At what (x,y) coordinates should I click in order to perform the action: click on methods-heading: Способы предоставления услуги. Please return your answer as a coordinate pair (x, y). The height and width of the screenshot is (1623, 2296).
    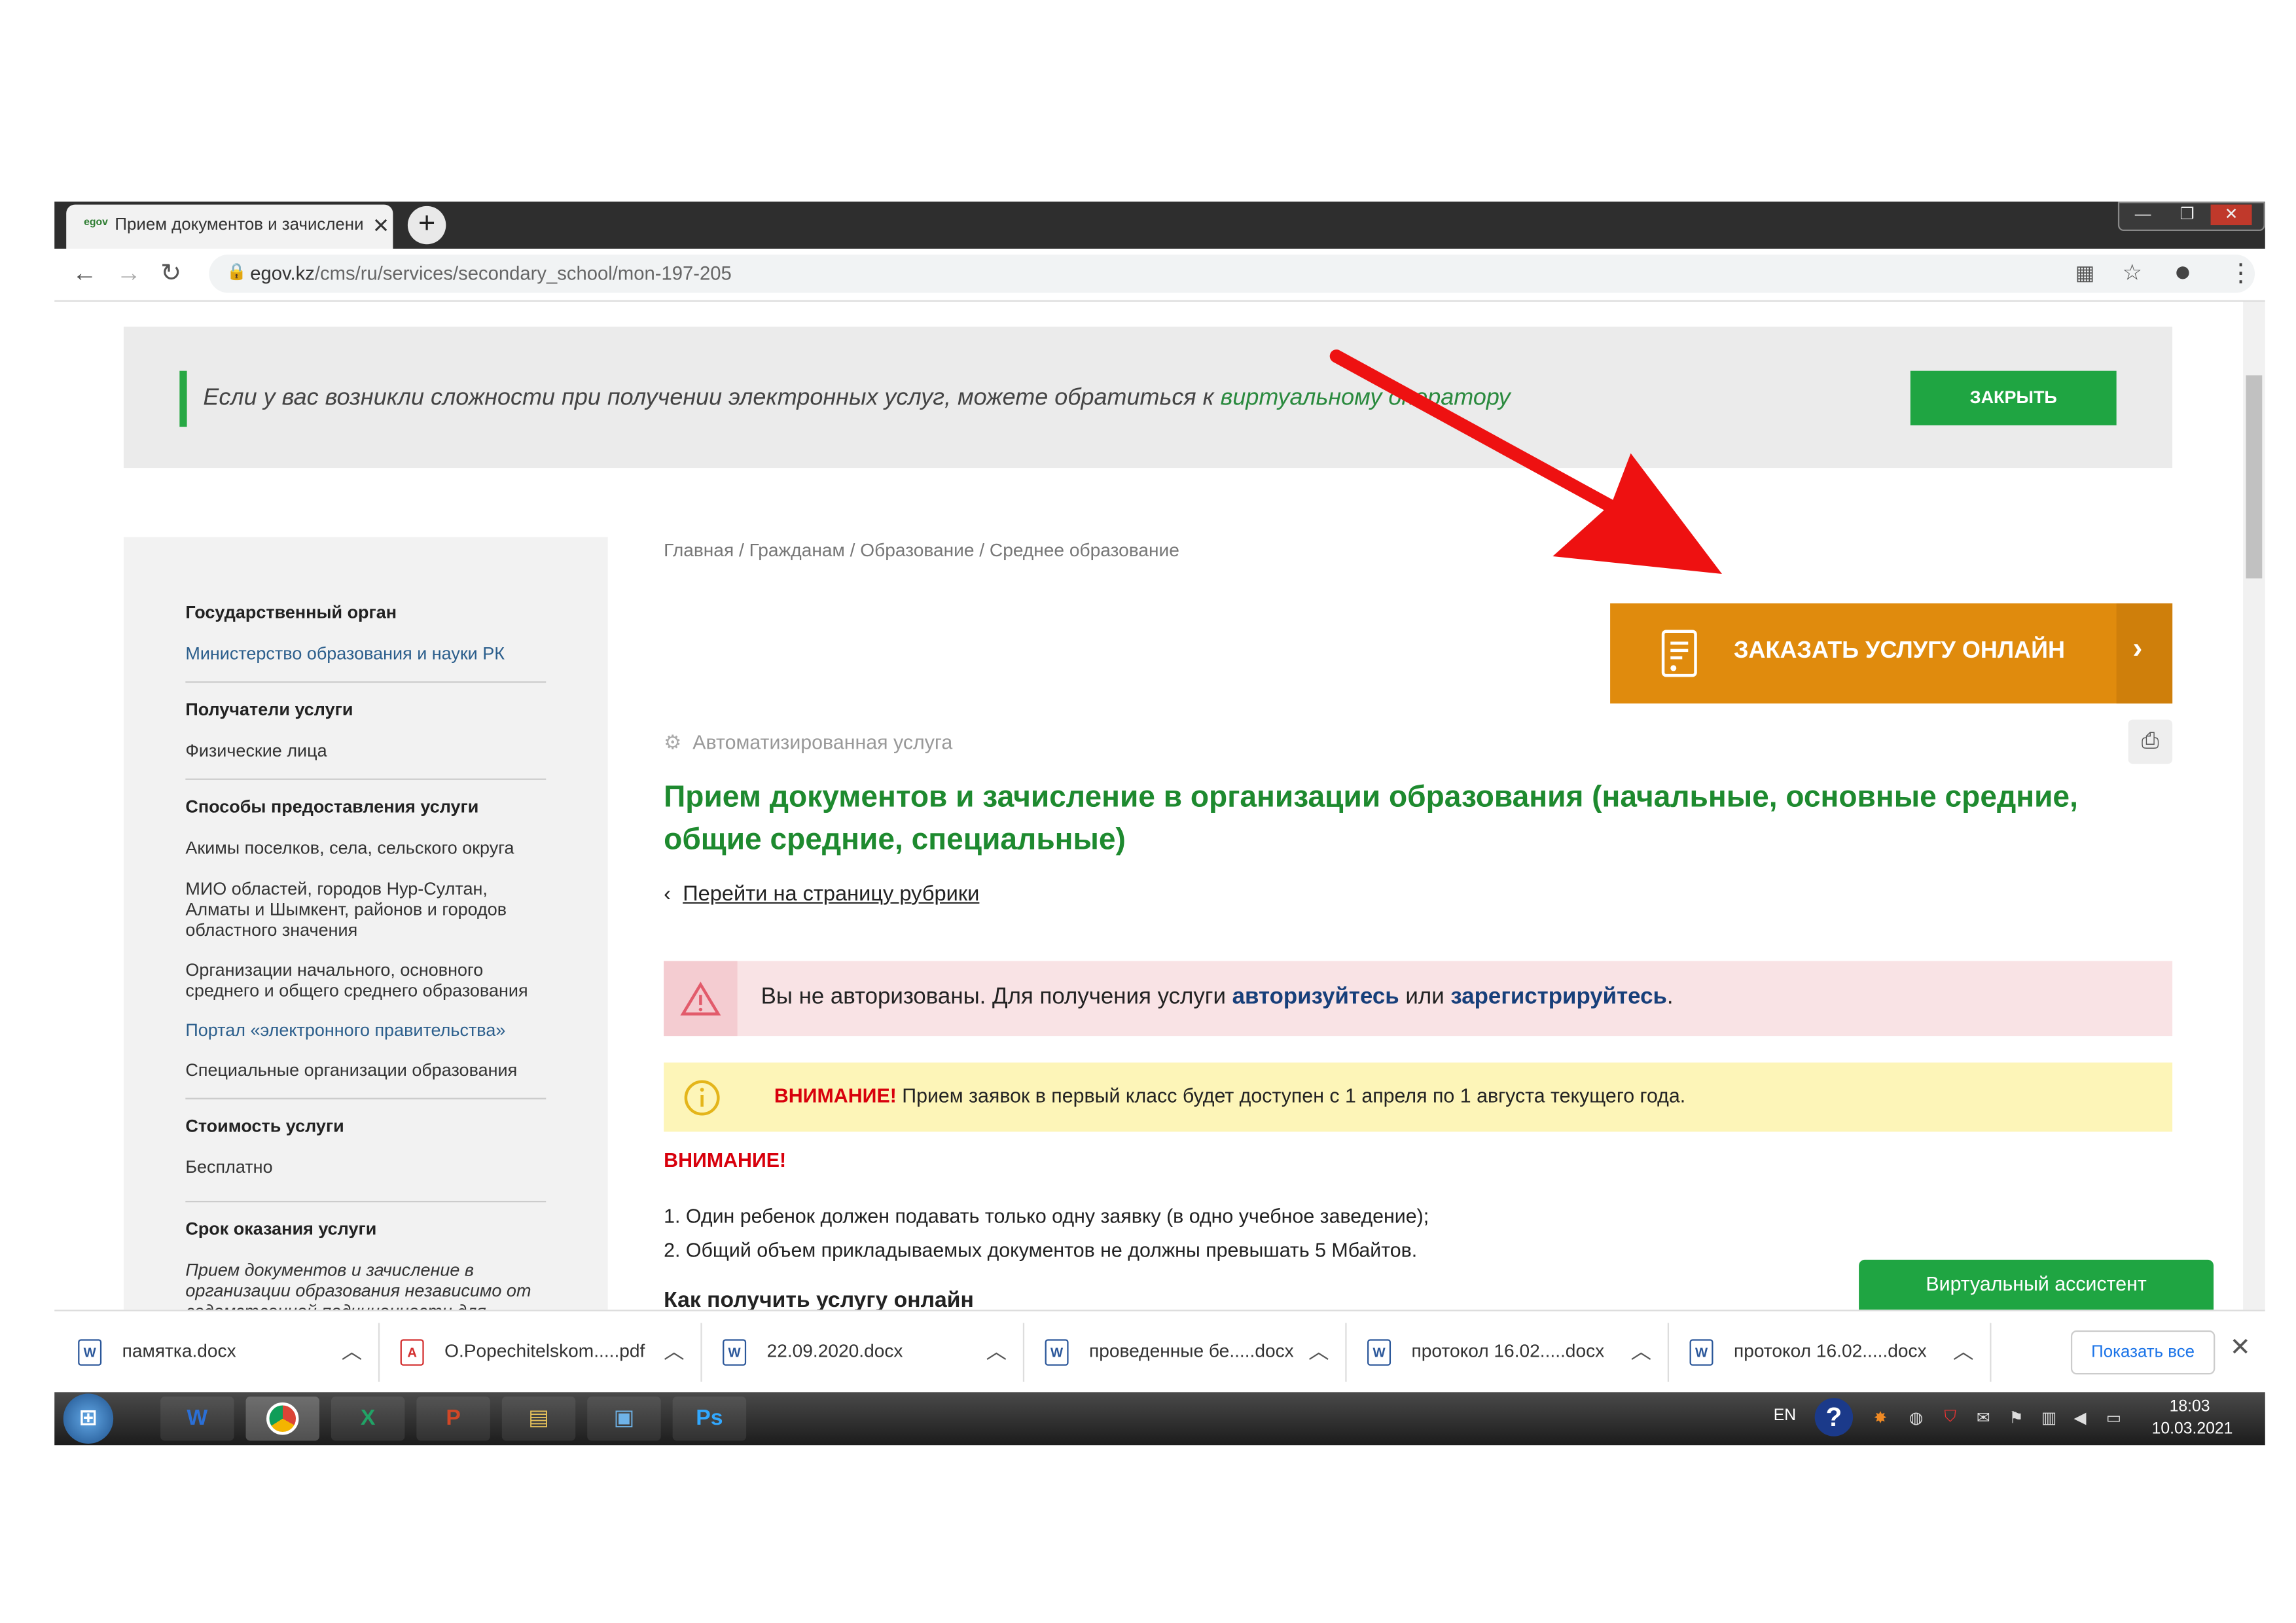
    Looking at the image, I should click on (332, 806).